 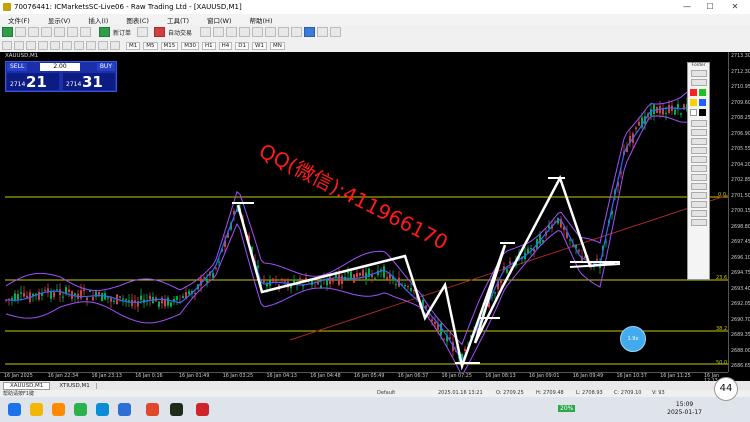 I want to click on time-axis-label: 16 Jan 04:13, so click(x=281, y=376).